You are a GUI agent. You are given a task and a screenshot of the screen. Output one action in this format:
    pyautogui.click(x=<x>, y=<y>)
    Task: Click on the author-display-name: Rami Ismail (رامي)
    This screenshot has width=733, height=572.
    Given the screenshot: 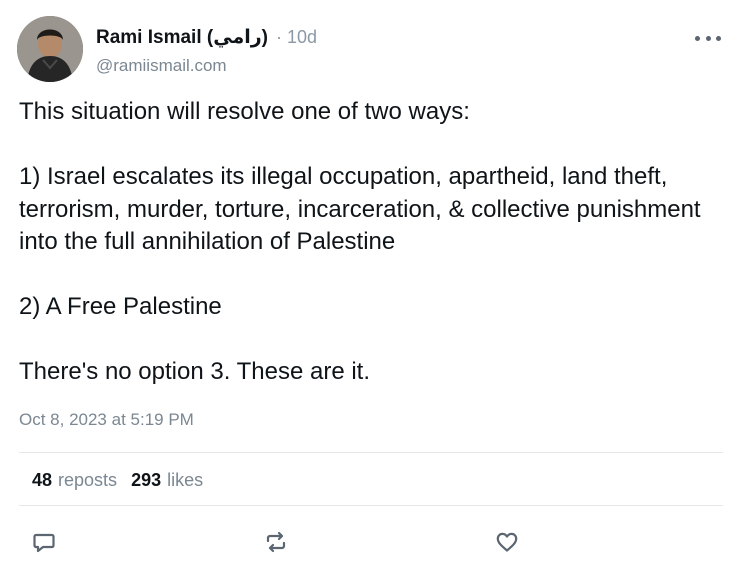 What is the action you would take?
    pyautogui.click(x=182, y=37)
    